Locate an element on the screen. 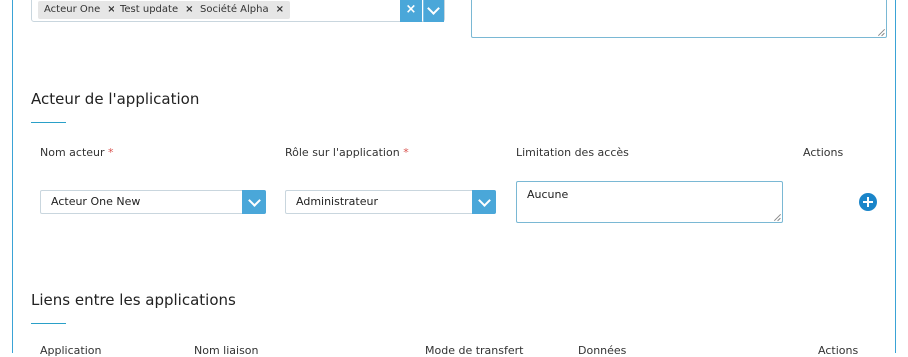  tag-chip: Acteur One × is located at coordinates (80, 10).